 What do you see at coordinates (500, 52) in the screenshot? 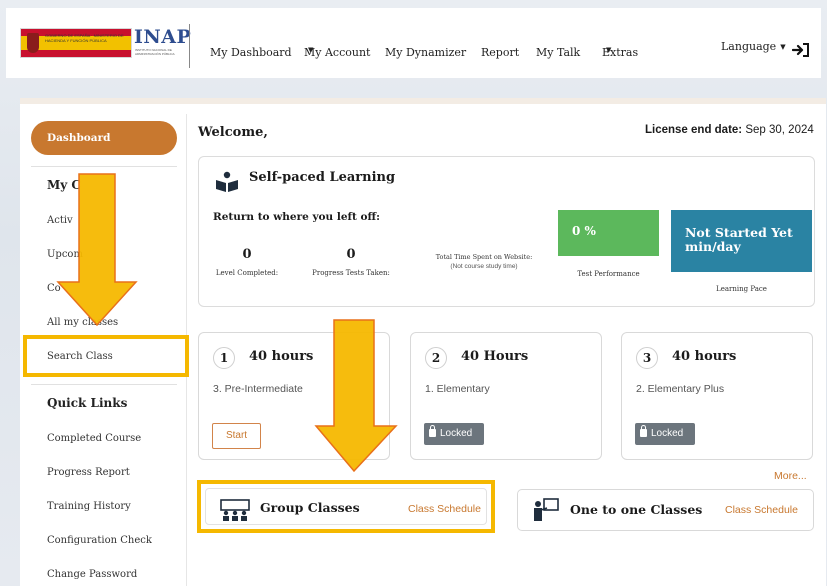
I see `nav-label: Report` at bounding box center [500, 52].